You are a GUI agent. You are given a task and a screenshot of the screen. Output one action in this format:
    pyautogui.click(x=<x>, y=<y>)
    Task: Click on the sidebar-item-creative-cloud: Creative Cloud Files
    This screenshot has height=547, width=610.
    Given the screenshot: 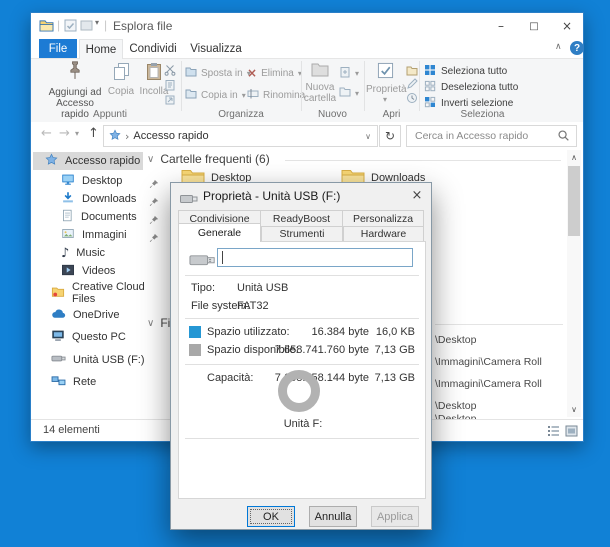 What is the action you would take?
    pyautogui.click(x=106, y=293)
    